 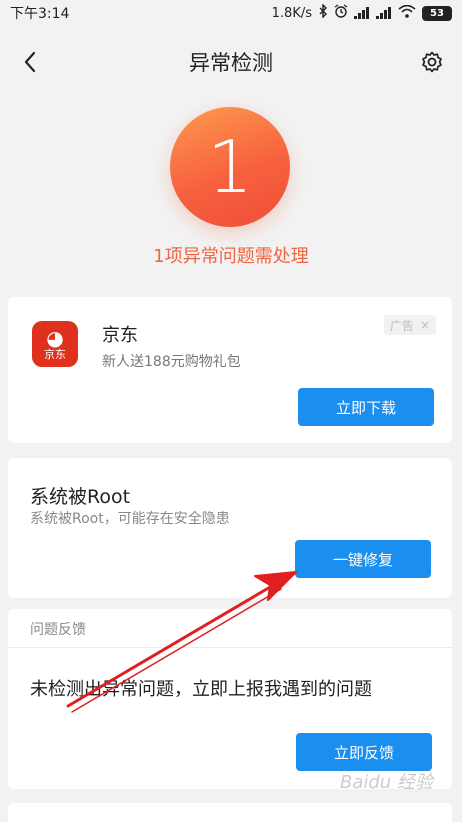 What do you see at coordinates (425, 325) in the screenshot?
I see `close-icon: ×` at bounding box center [425, 325].